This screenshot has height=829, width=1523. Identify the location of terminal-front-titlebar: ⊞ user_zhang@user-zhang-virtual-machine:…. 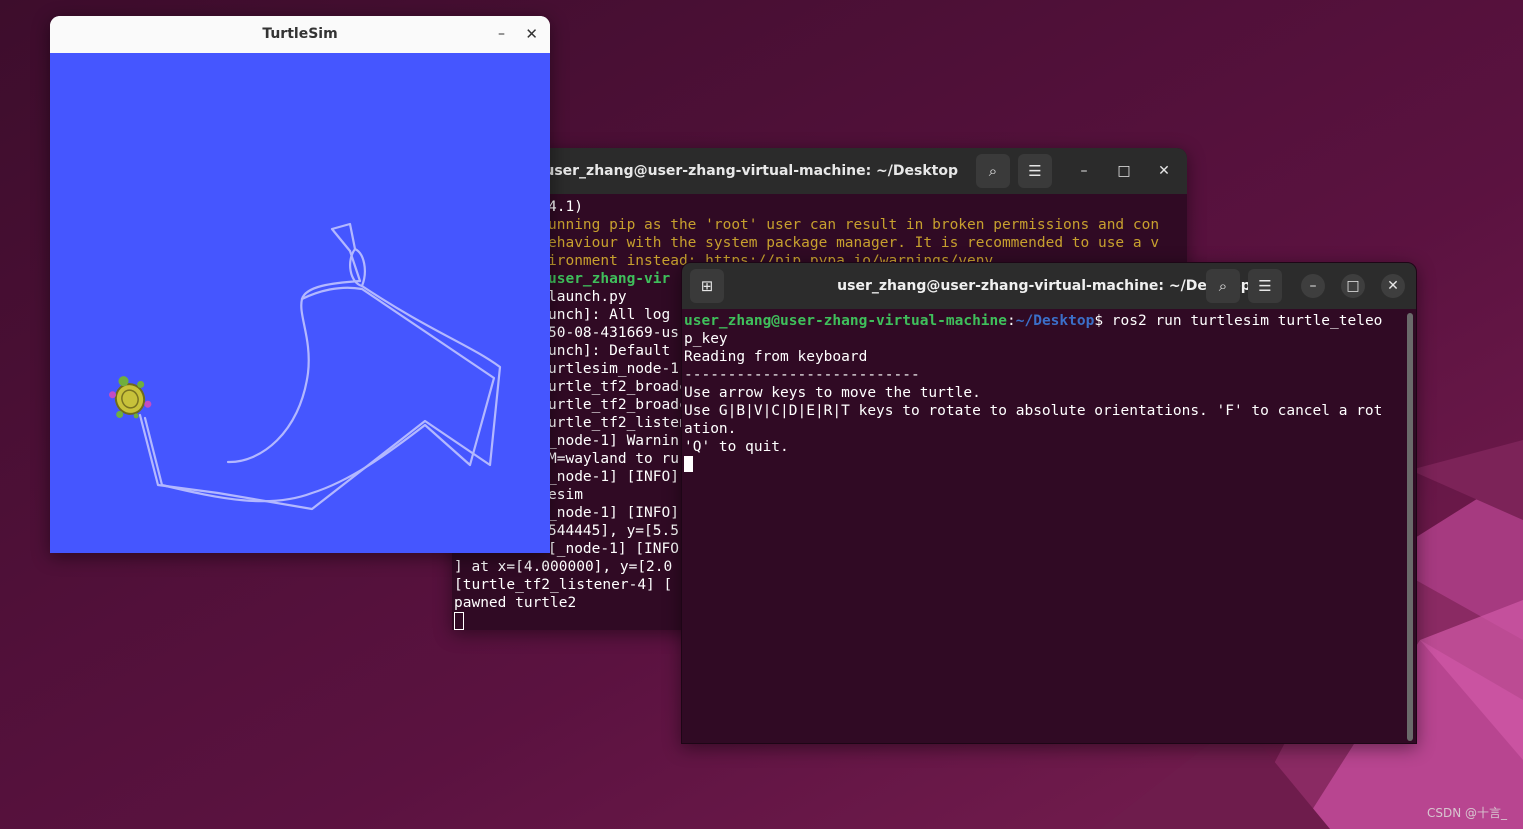
(1049, 286).